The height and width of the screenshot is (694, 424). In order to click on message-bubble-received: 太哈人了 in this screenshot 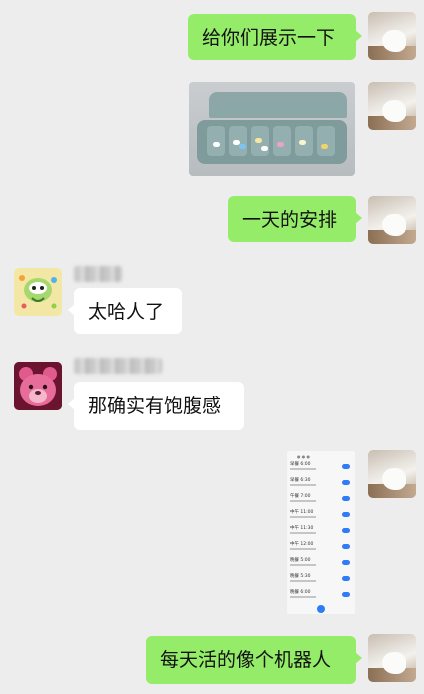, I will do `click(125, 311)`.